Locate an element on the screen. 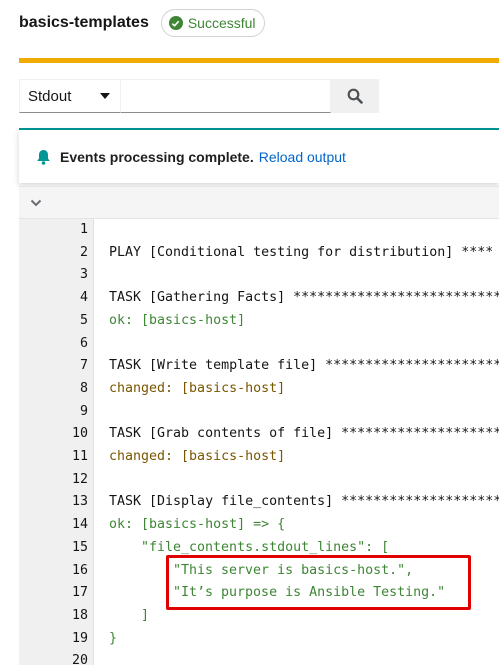  highlight-annotation-box is located at coordinates (318, 582).